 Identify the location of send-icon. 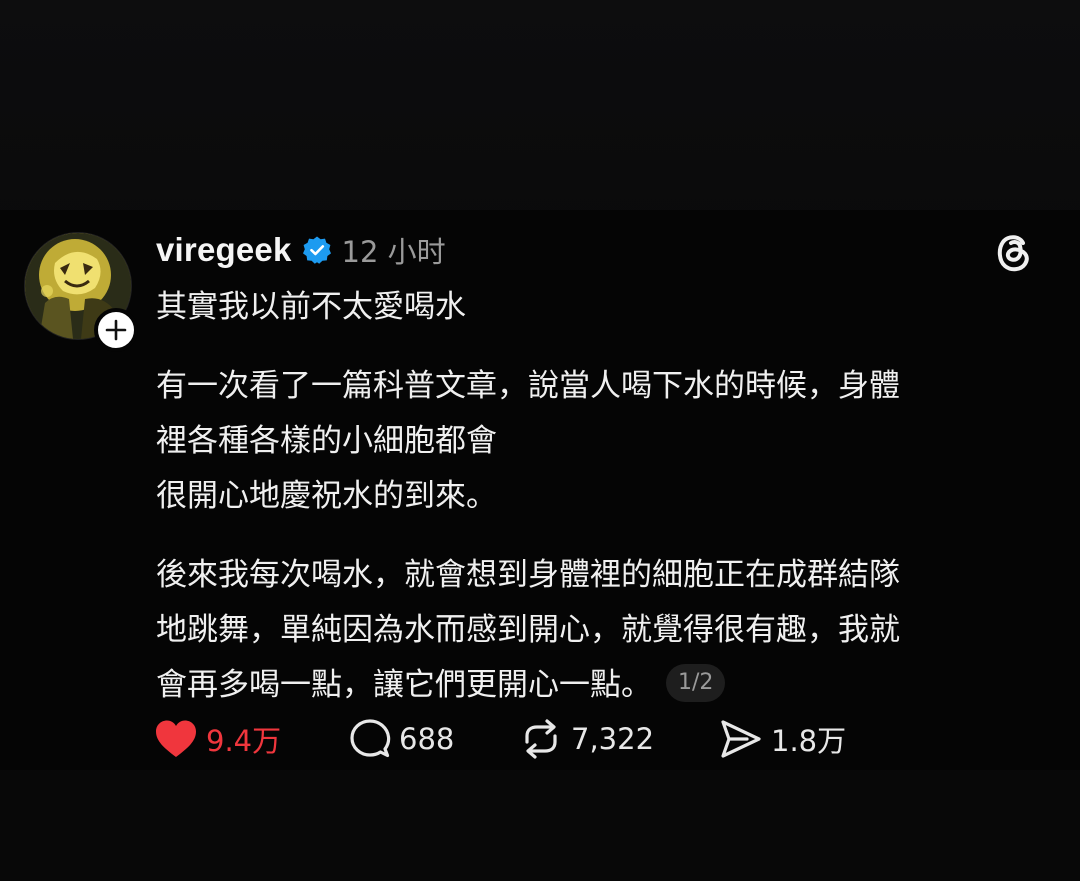
(741, 739).